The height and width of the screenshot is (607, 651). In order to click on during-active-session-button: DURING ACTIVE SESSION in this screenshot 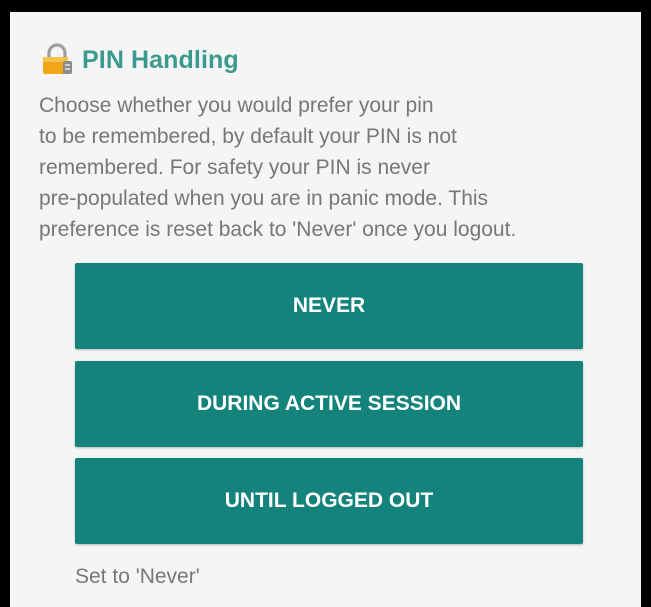, I will do `click(329, 404)`.